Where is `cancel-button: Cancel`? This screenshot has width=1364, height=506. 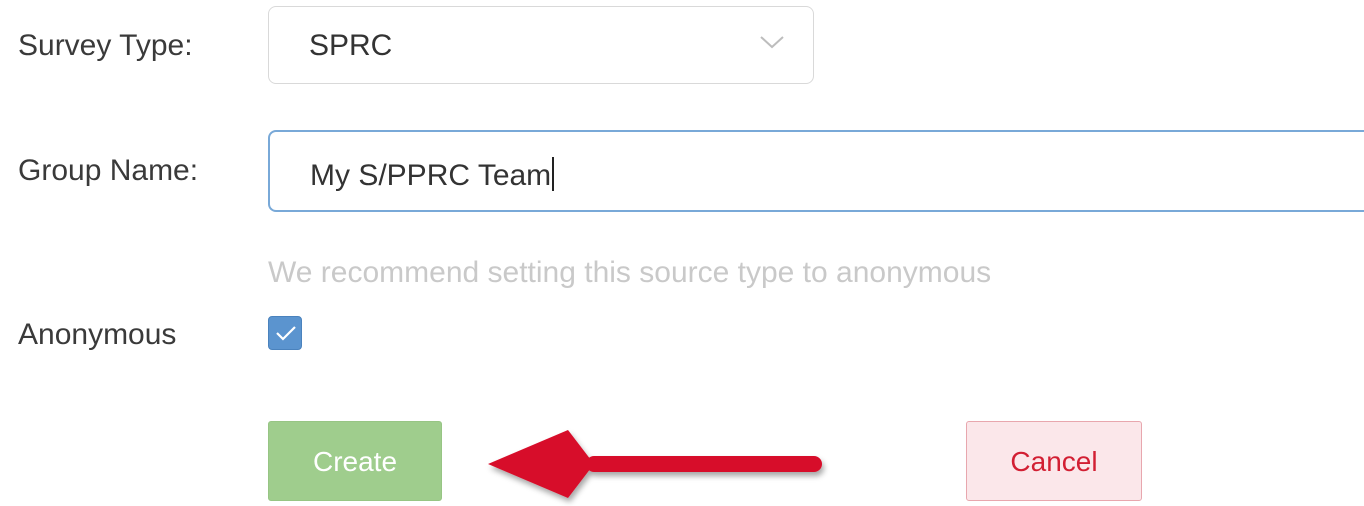 cancel-button: Cancel is located at coordinates (1054, 461).